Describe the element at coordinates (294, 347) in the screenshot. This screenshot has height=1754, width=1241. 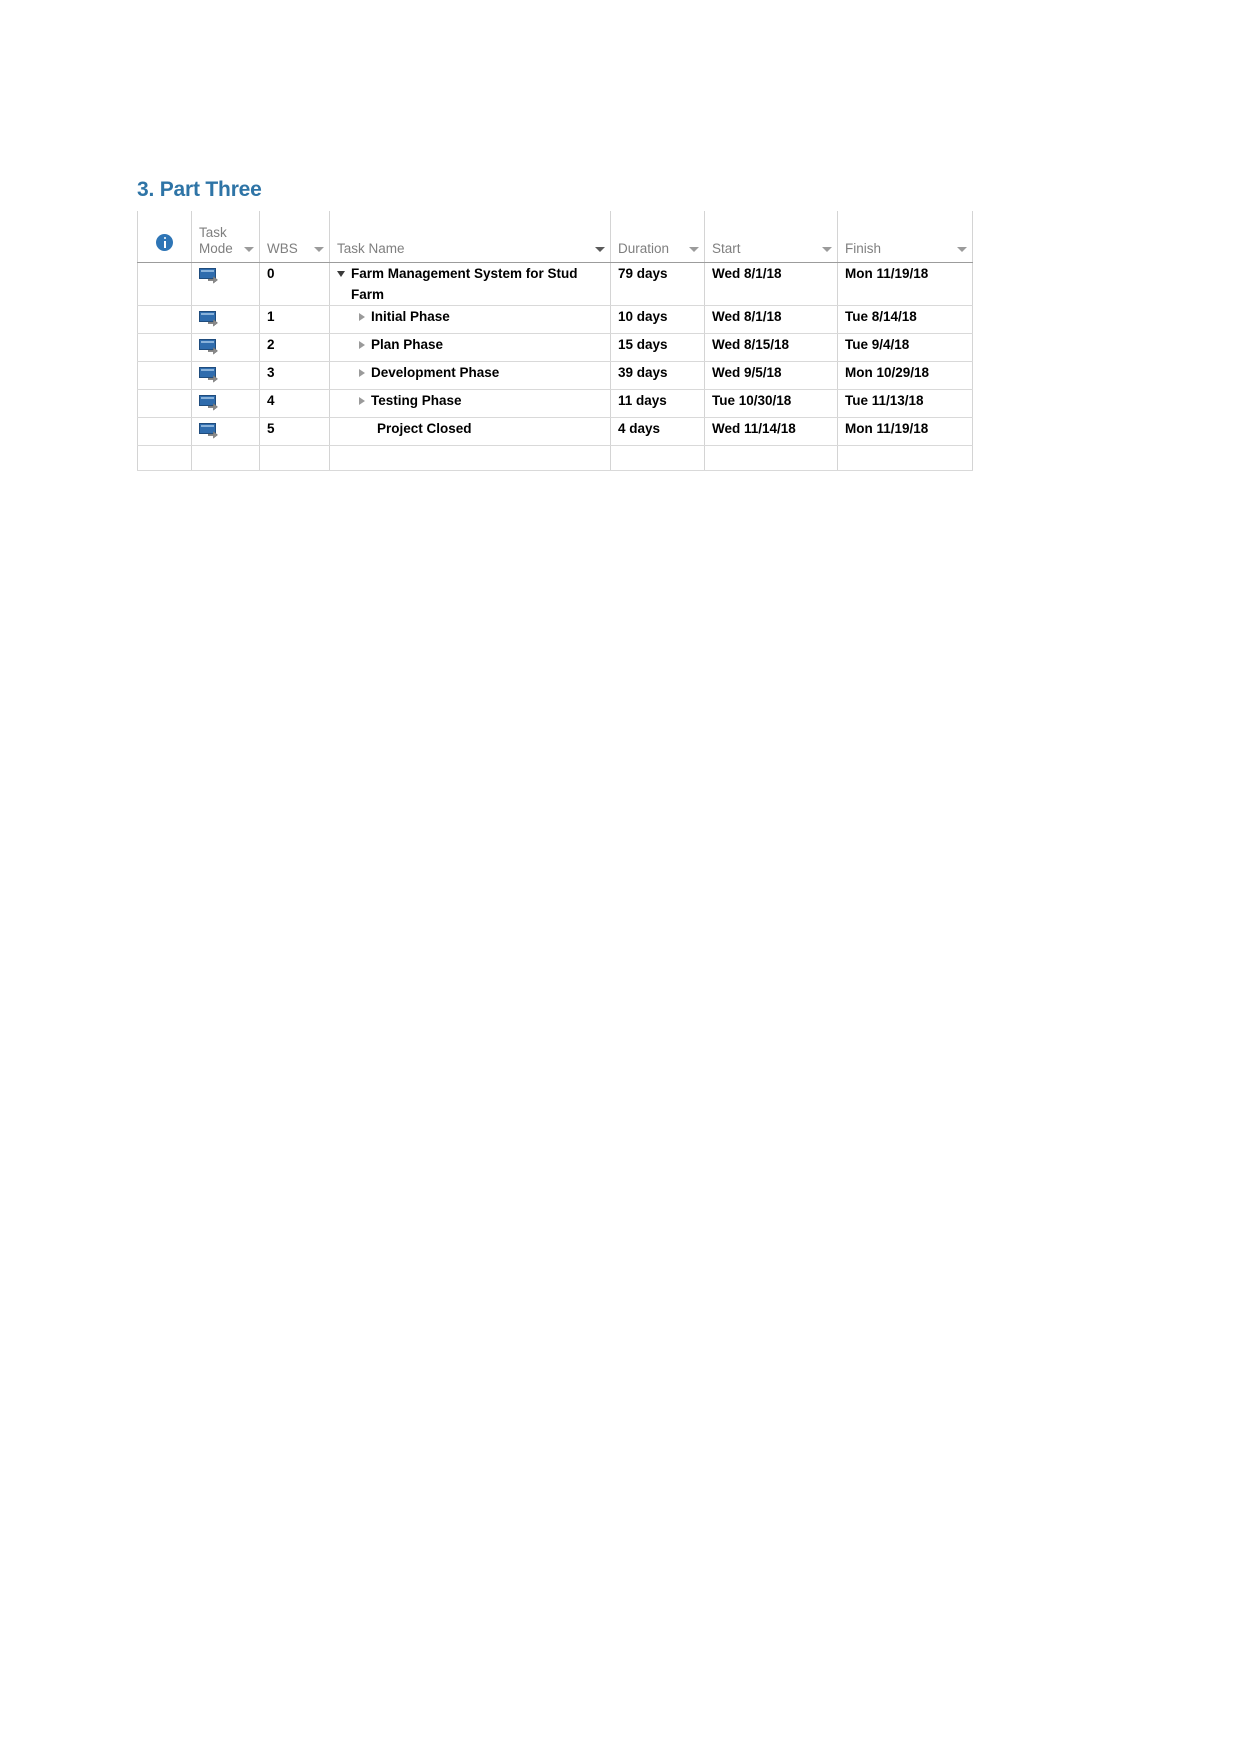
I see `cell-wbs: 2` at that location.